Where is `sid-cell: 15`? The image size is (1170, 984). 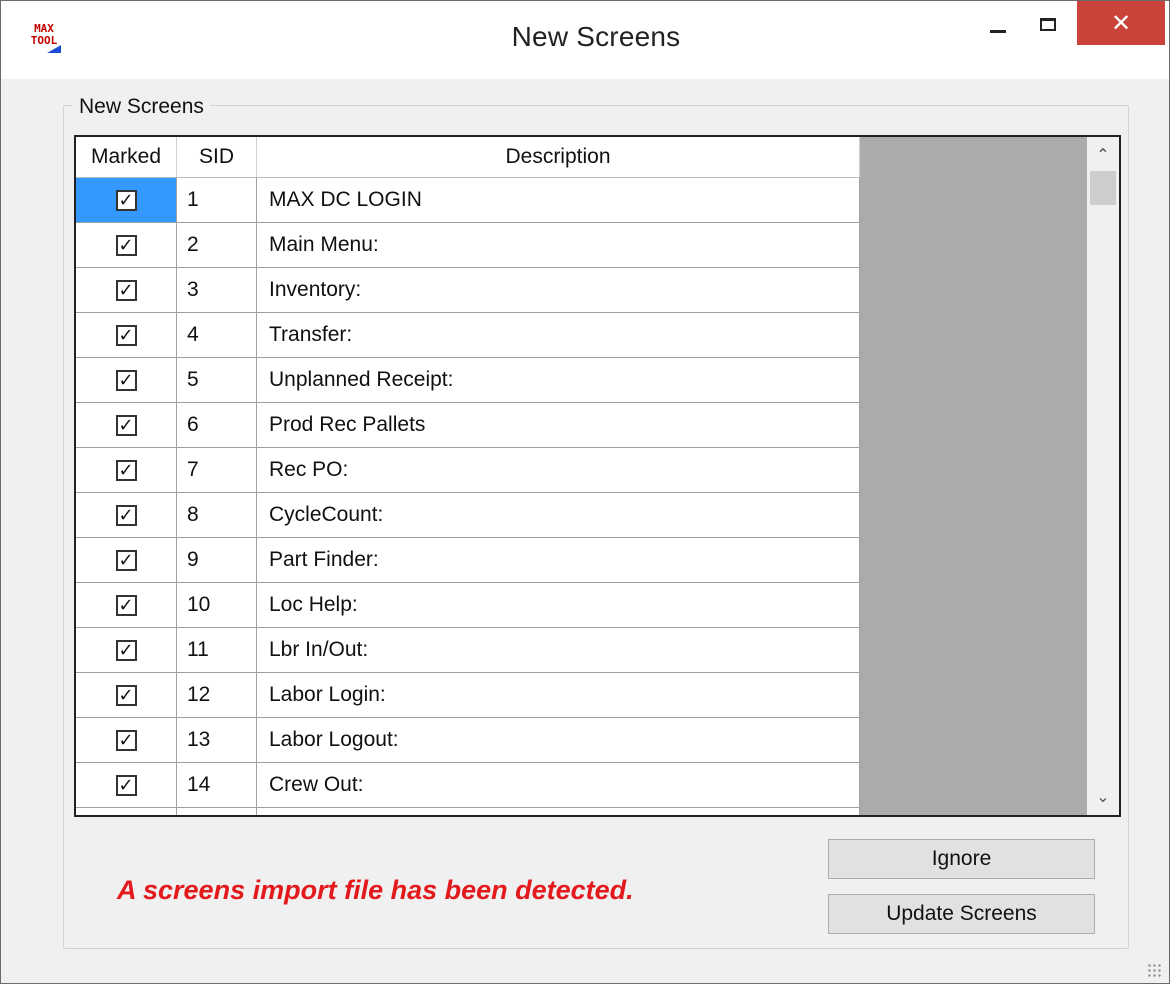
sid-cell: 15 is located at coordinates (217, 811).